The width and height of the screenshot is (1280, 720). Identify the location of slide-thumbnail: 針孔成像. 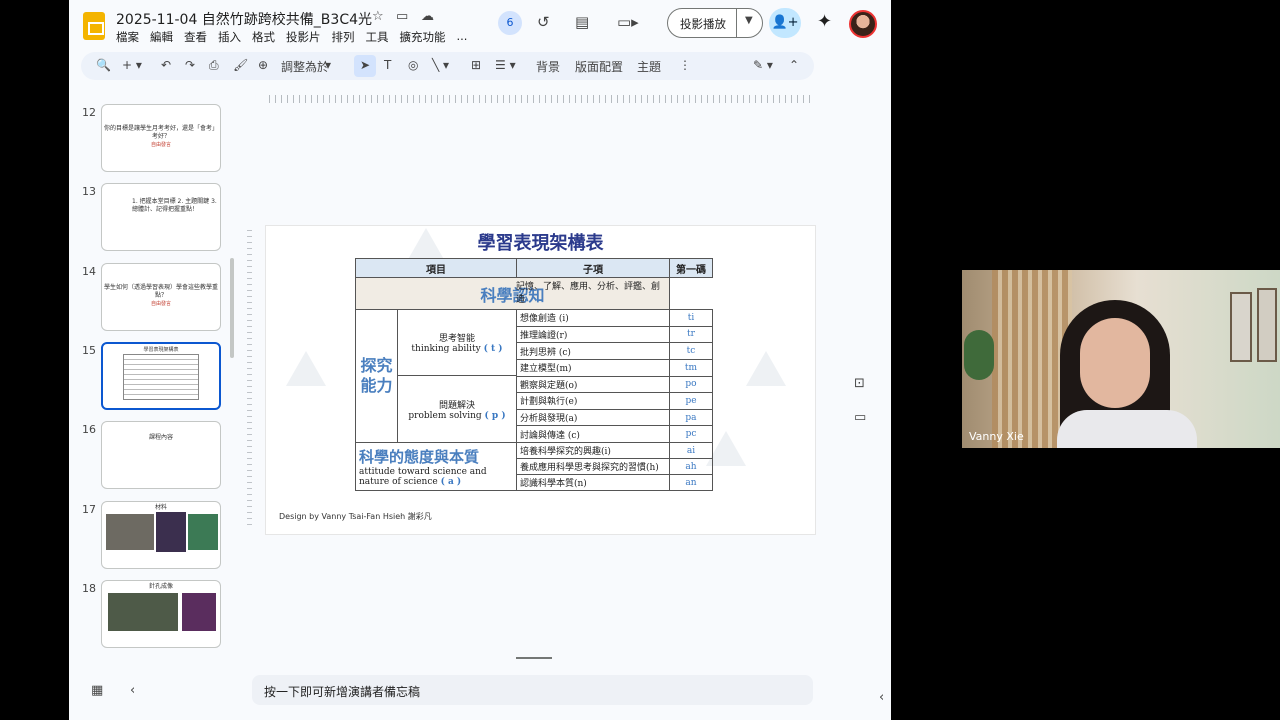
(161, 614).